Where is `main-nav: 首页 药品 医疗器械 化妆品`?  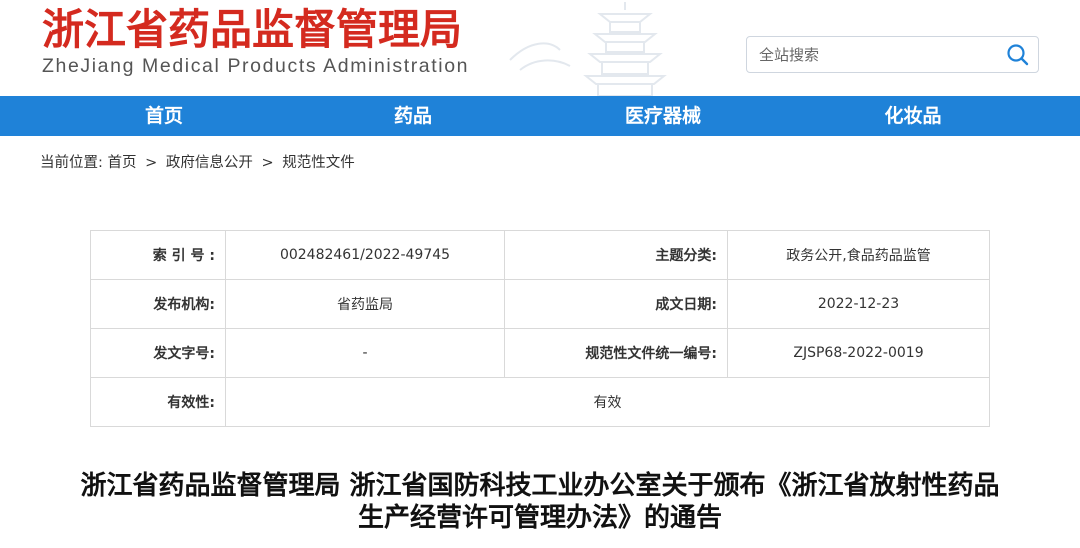
main-nav: 首页 药品 医疗器械 化妆品 is located at coordinates (540, 116).